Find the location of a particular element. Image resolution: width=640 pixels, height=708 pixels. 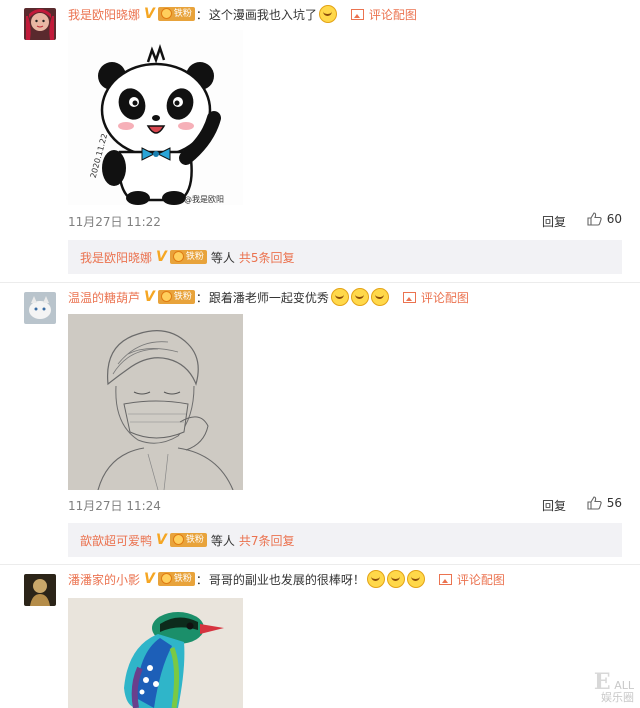

comment-time: 11月27日 11:24 is located at coordinates (114, 506).